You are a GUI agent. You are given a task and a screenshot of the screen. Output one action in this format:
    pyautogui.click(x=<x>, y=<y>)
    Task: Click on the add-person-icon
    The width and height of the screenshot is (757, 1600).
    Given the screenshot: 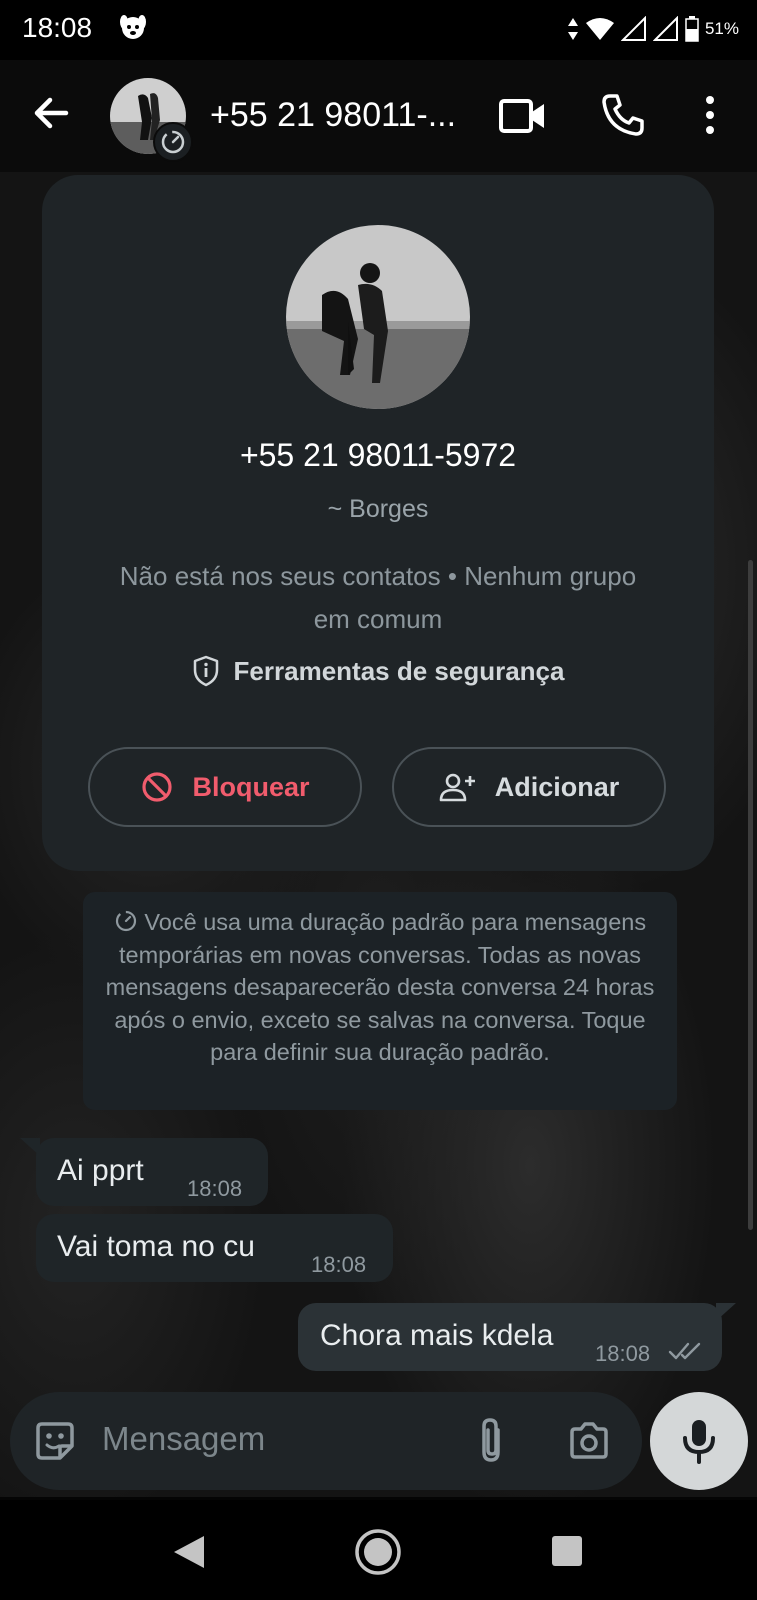 What is the action you would take?
    pyautogui.click(x=457, y=787)
    